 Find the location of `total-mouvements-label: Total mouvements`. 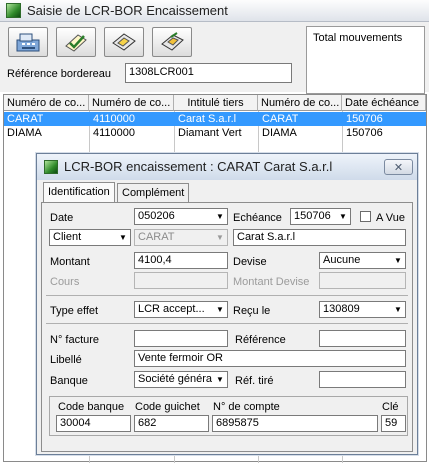

total-mouvements-label: Total mouvements is located at coordinates (358, 38).